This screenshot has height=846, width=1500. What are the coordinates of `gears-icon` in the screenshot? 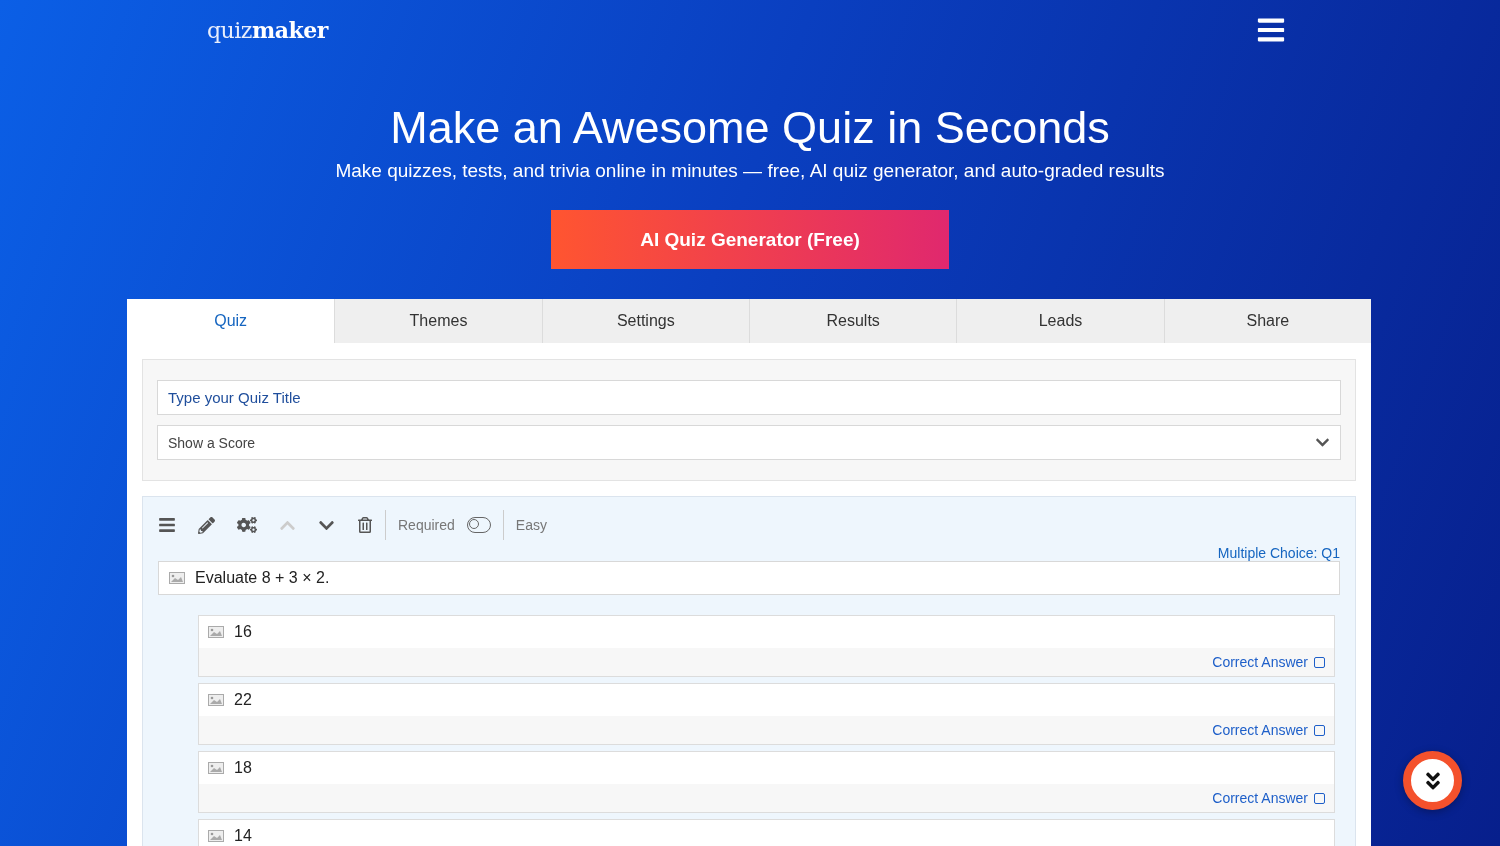 It's located at (247, 525).